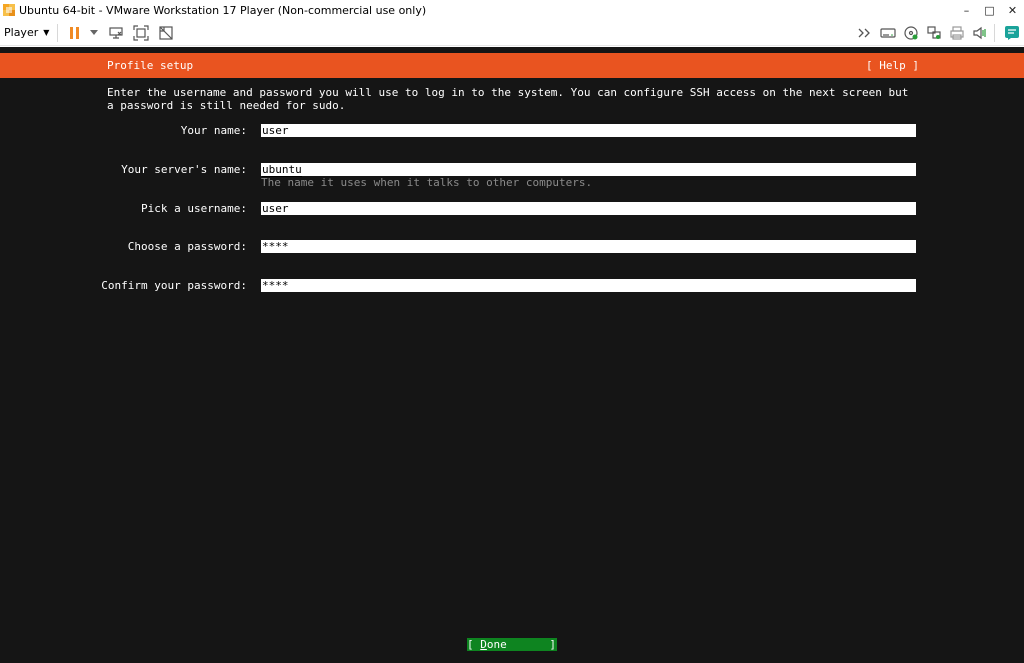  What do you see at coordinates (892, 65) in the screenshot?
I see `help-button: [ Help ]` at bounding box center [892, 65].